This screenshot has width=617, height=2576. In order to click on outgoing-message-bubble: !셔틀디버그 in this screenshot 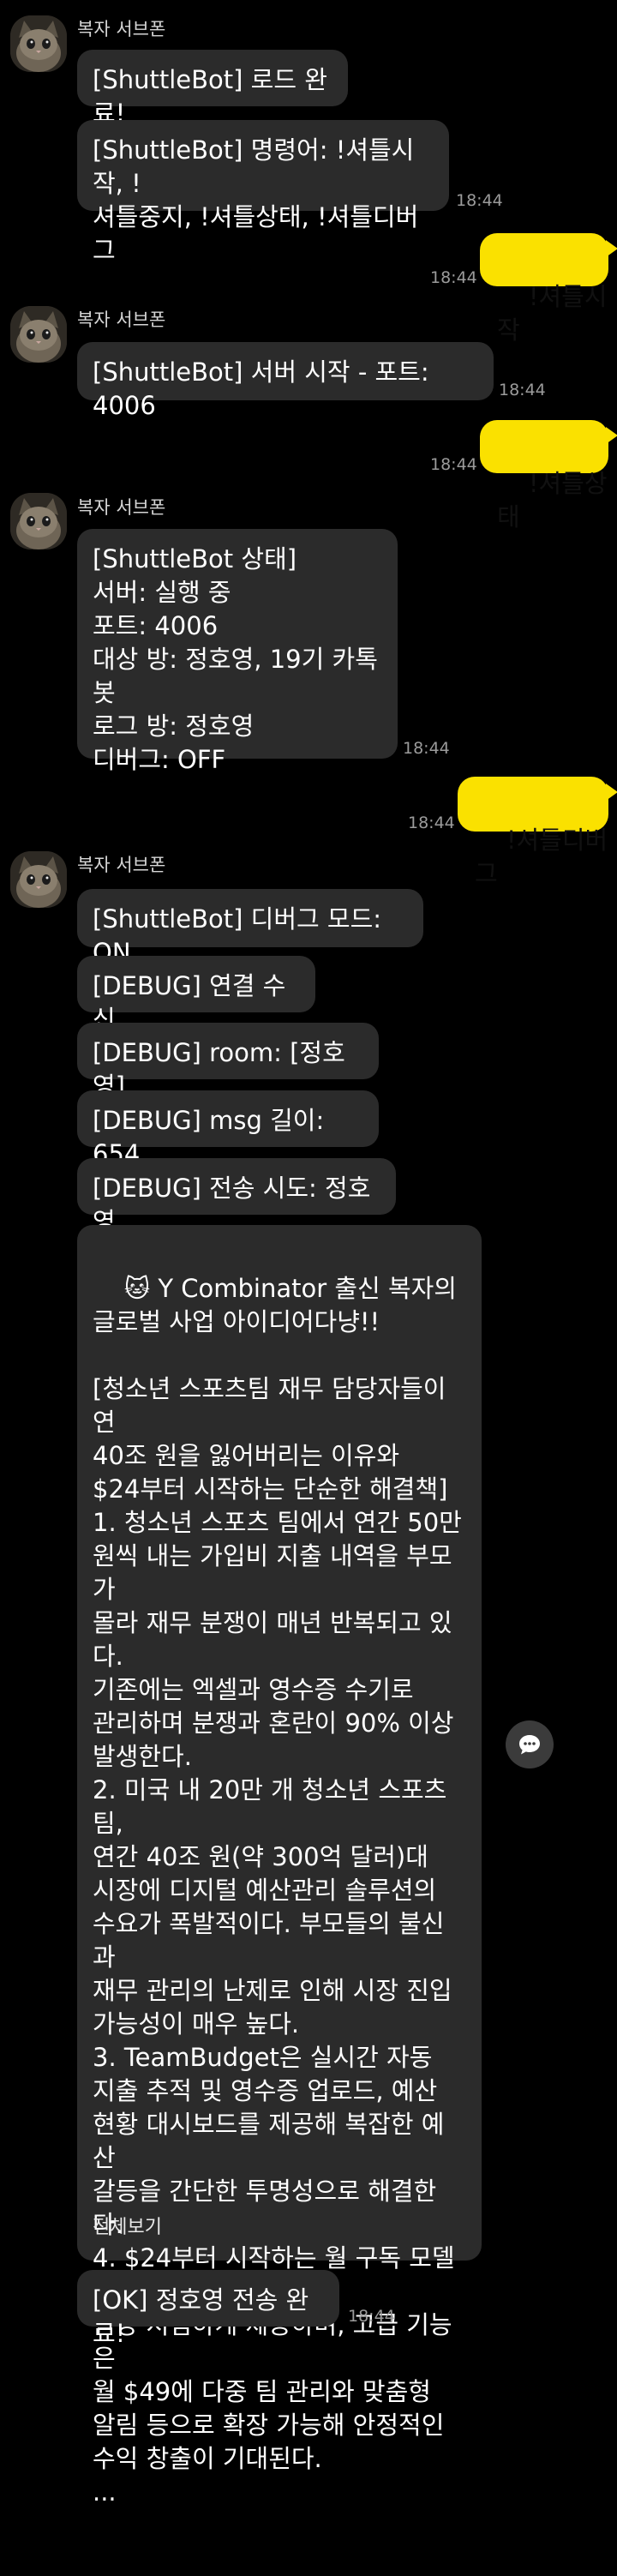, I will do `click(537, 832)`.